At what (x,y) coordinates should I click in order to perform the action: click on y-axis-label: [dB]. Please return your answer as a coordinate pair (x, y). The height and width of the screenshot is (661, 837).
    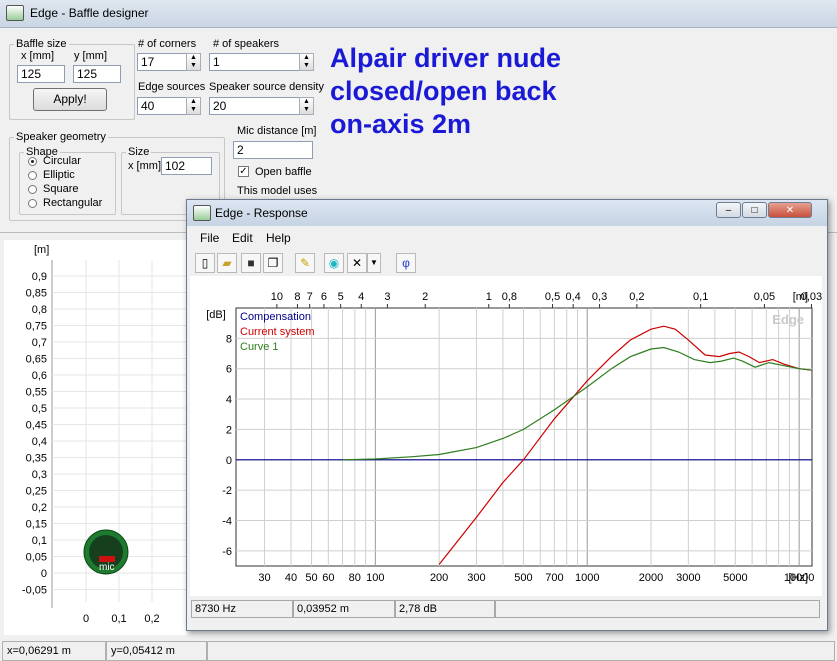
    Looking at the image, I should click on (216, 315).